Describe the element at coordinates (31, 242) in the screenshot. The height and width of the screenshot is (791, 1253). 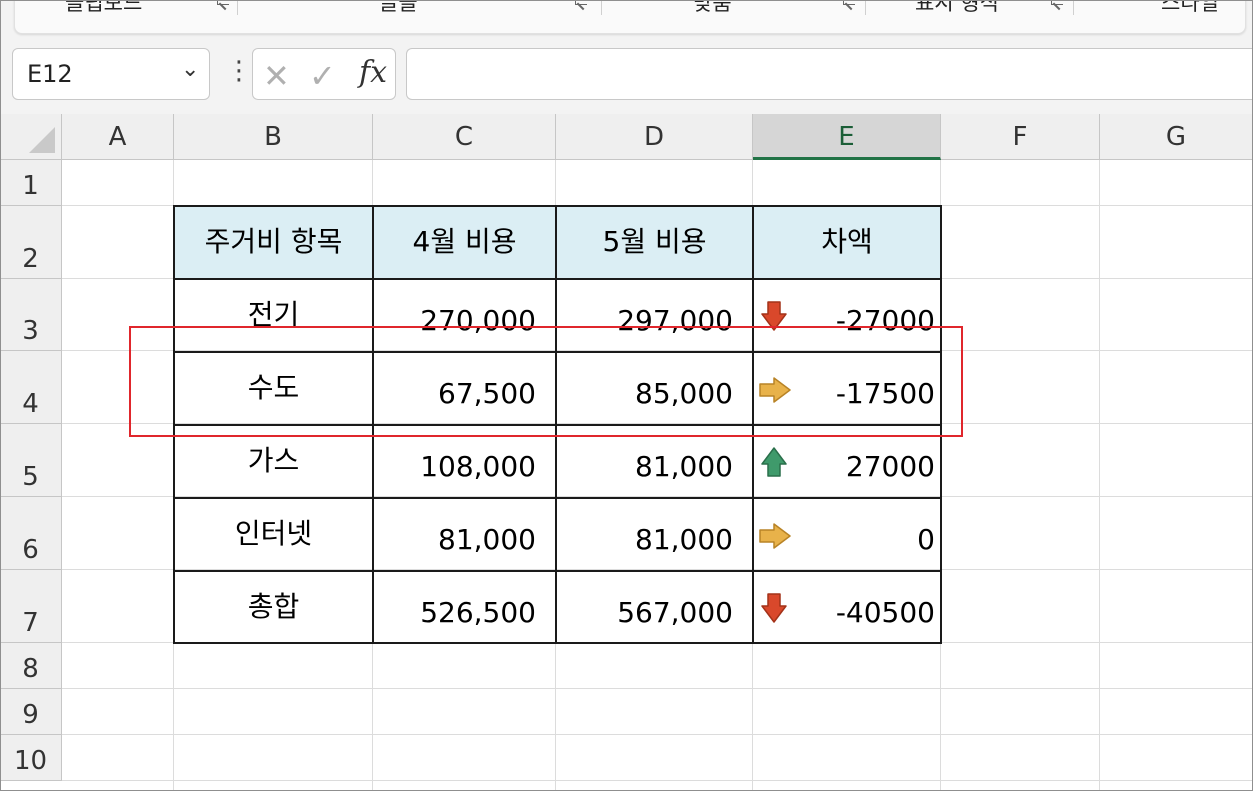
I see `row-header-2: 2` at that location.